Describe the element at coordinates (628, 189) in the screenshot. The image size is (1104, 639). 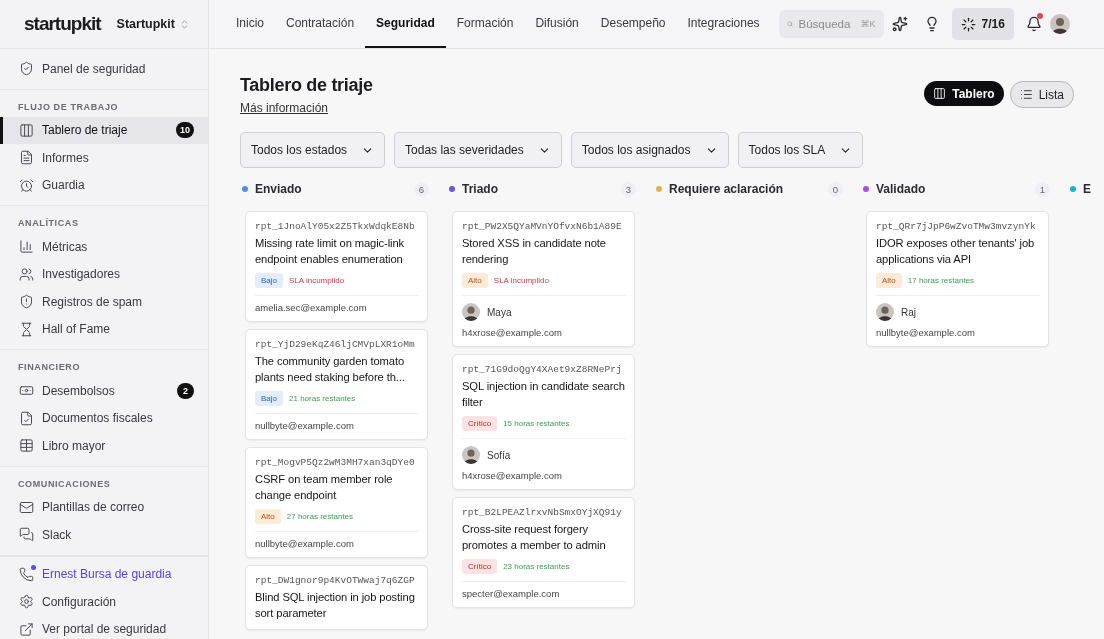
I see `column-count: 3` at that location.